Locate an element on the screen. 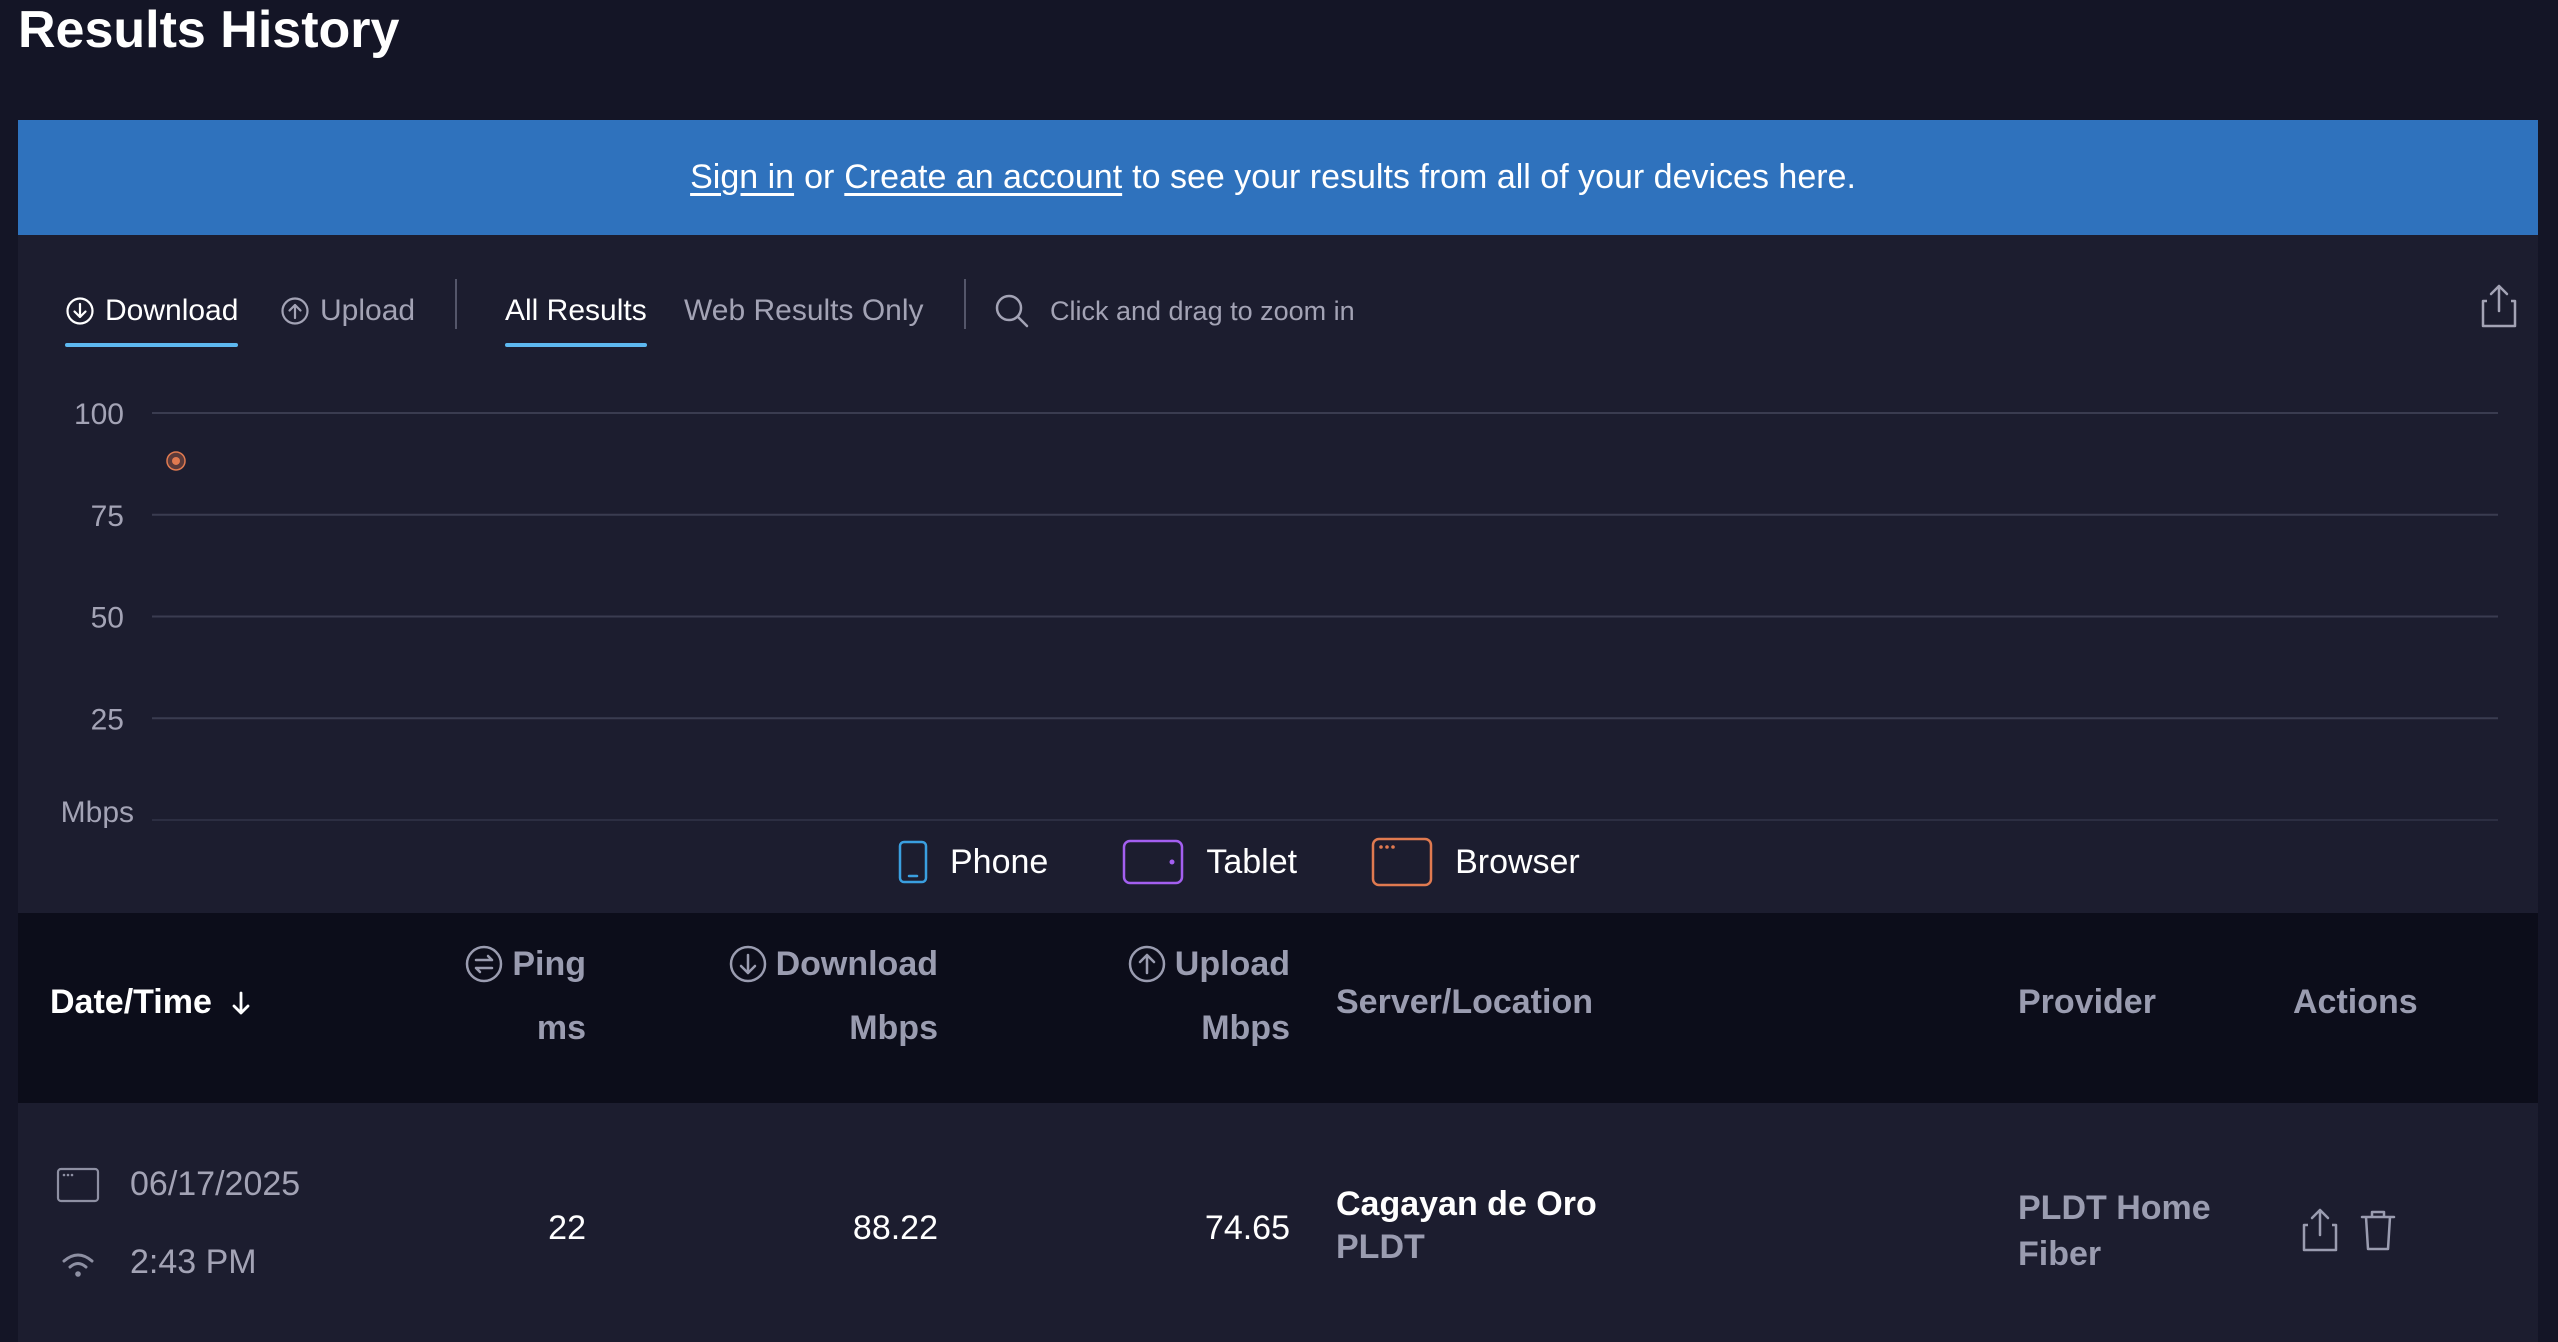 The width and height of the screenshot is (2558, 1342). tab-all-results-label: All Results is located at coordinates (576, 310).